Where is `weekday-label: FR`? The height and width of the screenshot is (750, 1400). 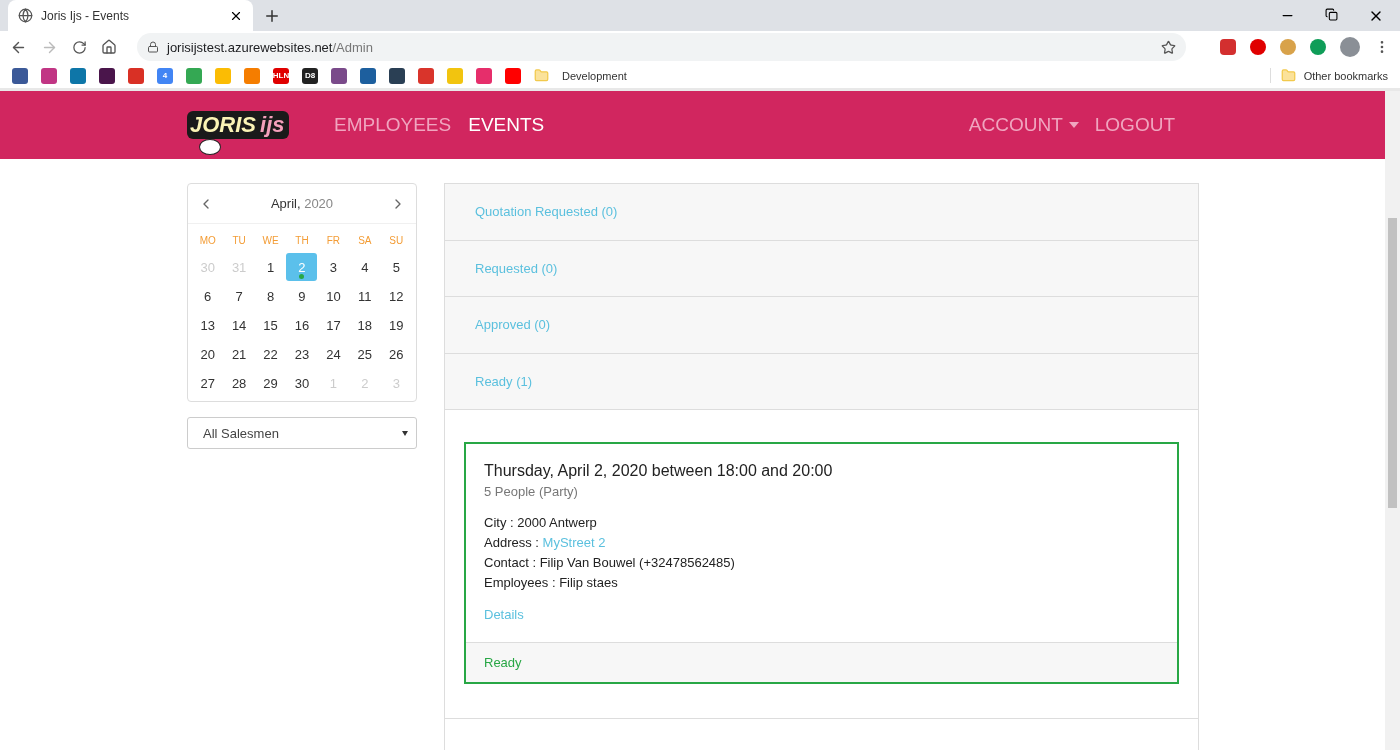 weekday-label: FR is located at coordinates (333, 241).